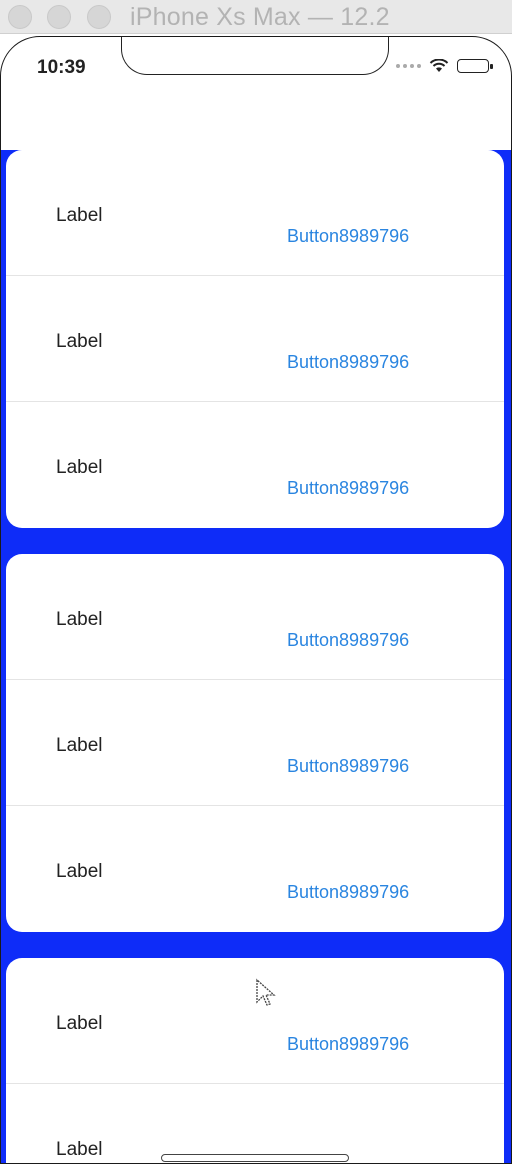 Image resolution: width=512 pixels, height=1164 pixels. What do you see at coordinates (255, 1123) in the screenshot?
I see `table-row: Label` at bounding box center [255, 1123].